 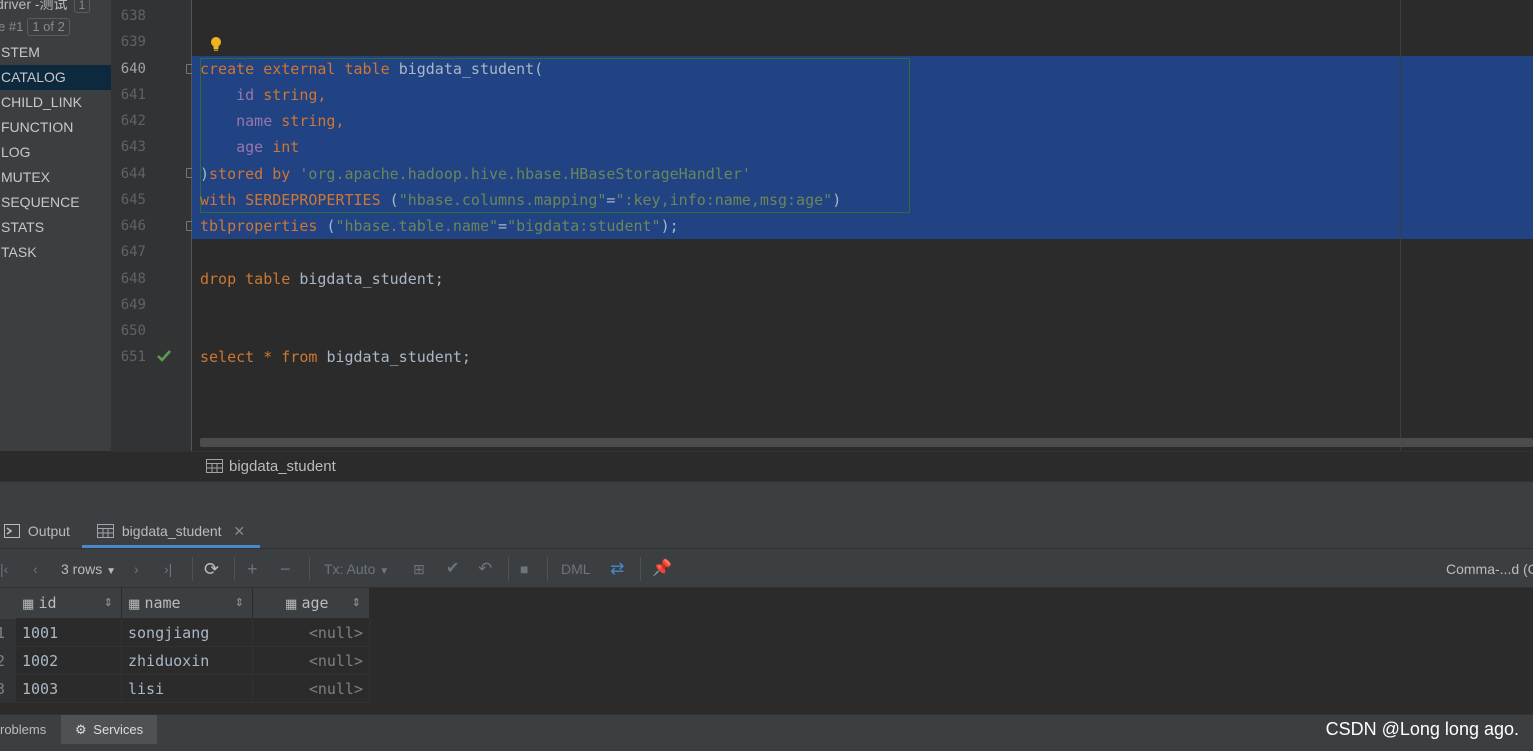 What do you see at coordinates (69, 661) in the screenshot?
I see `cell-id: 1002` at bounding box center [69, 661].